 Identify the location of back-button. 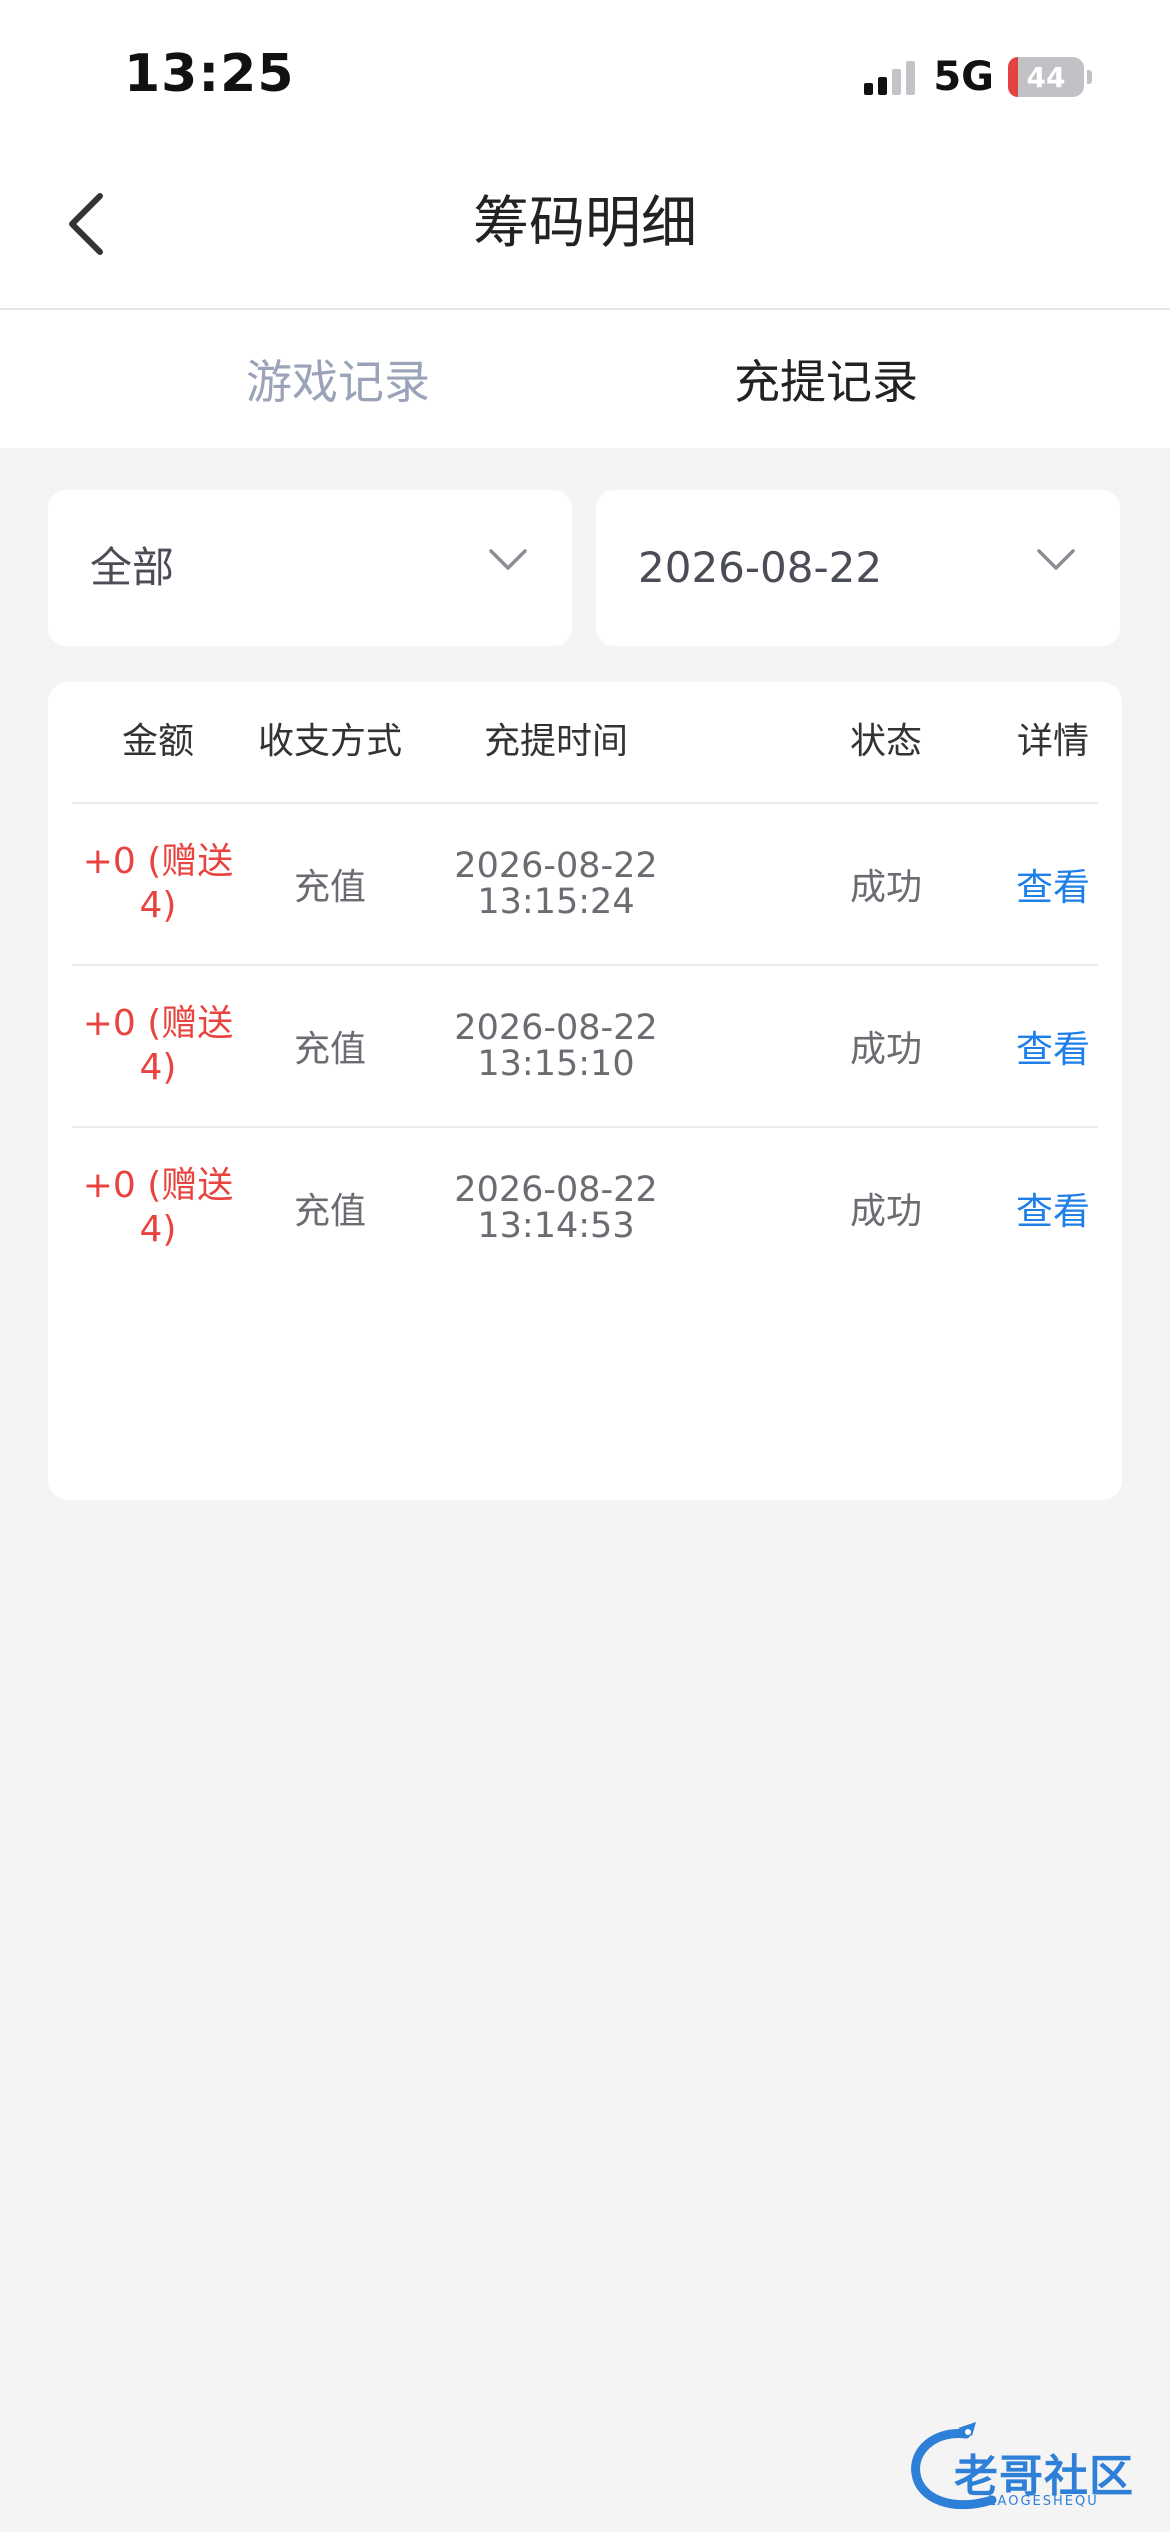
(86, 224).